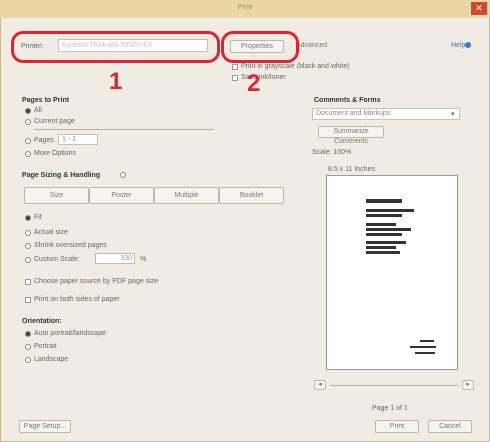 This screenshot has width=490, height=442. Describe the element at coordinates (38, 110) in the screenshot. I see `pages-all-label: All` at that location.